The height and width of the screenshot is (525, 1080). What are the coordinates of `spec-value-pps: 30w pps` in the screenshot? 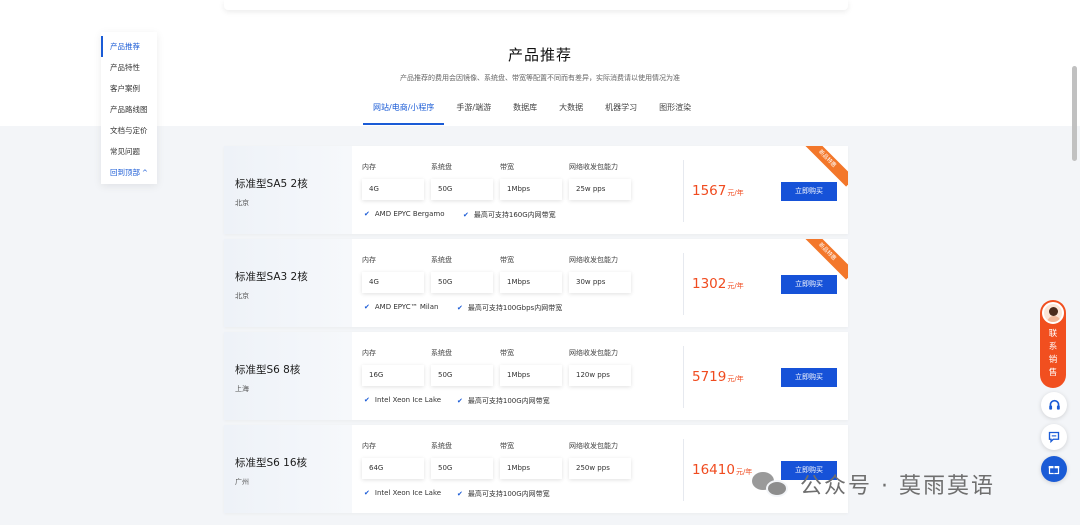 It's located at (600, 282).